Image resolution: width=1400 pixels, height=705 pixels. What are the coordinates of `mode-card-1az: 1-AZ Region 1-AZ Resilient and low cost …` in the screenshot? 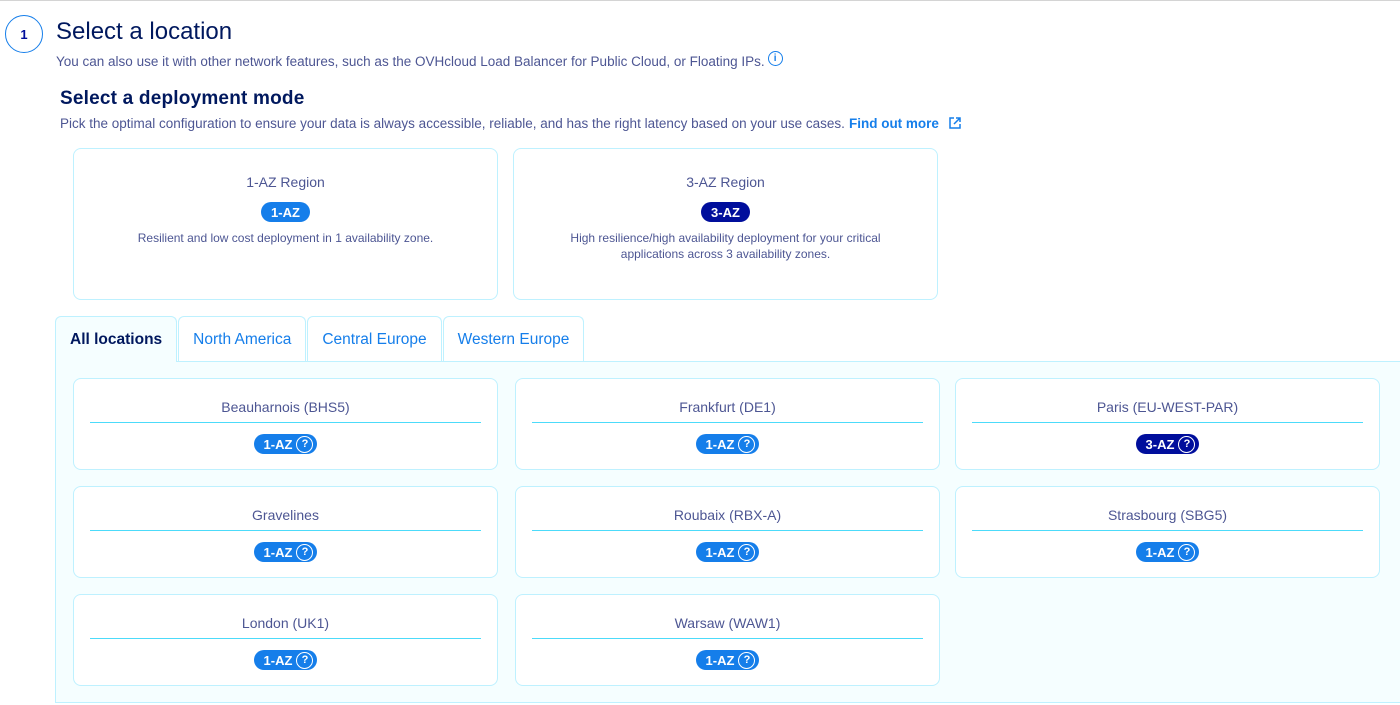 It's located at (285, 224).